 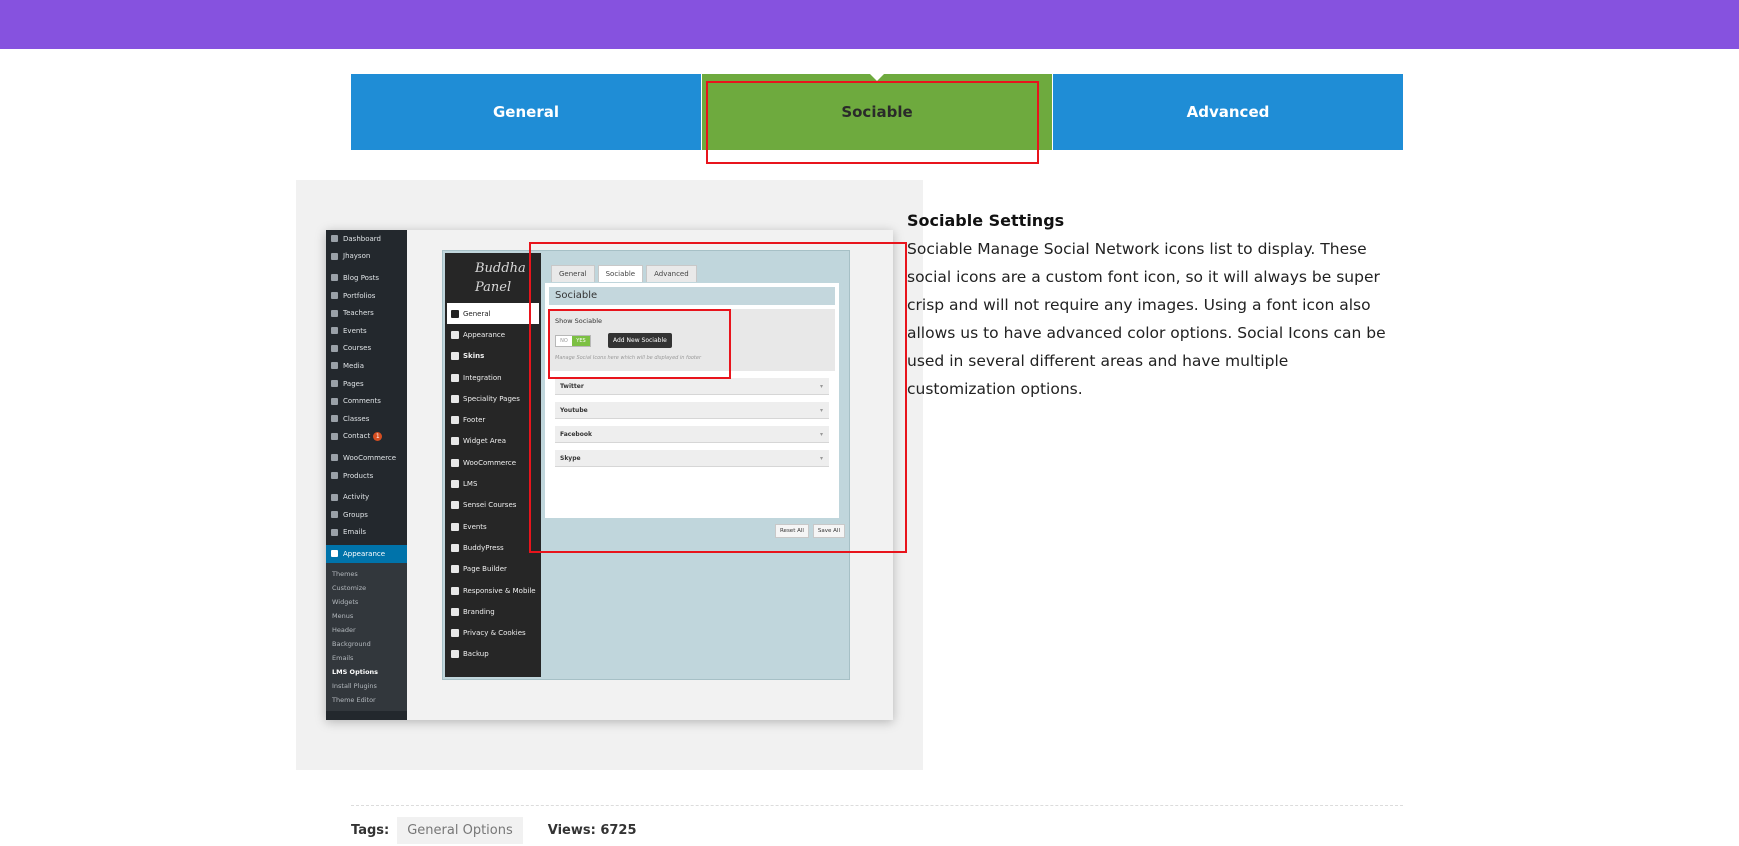 I want to click on pin-icon, so click(x=334, y=278).